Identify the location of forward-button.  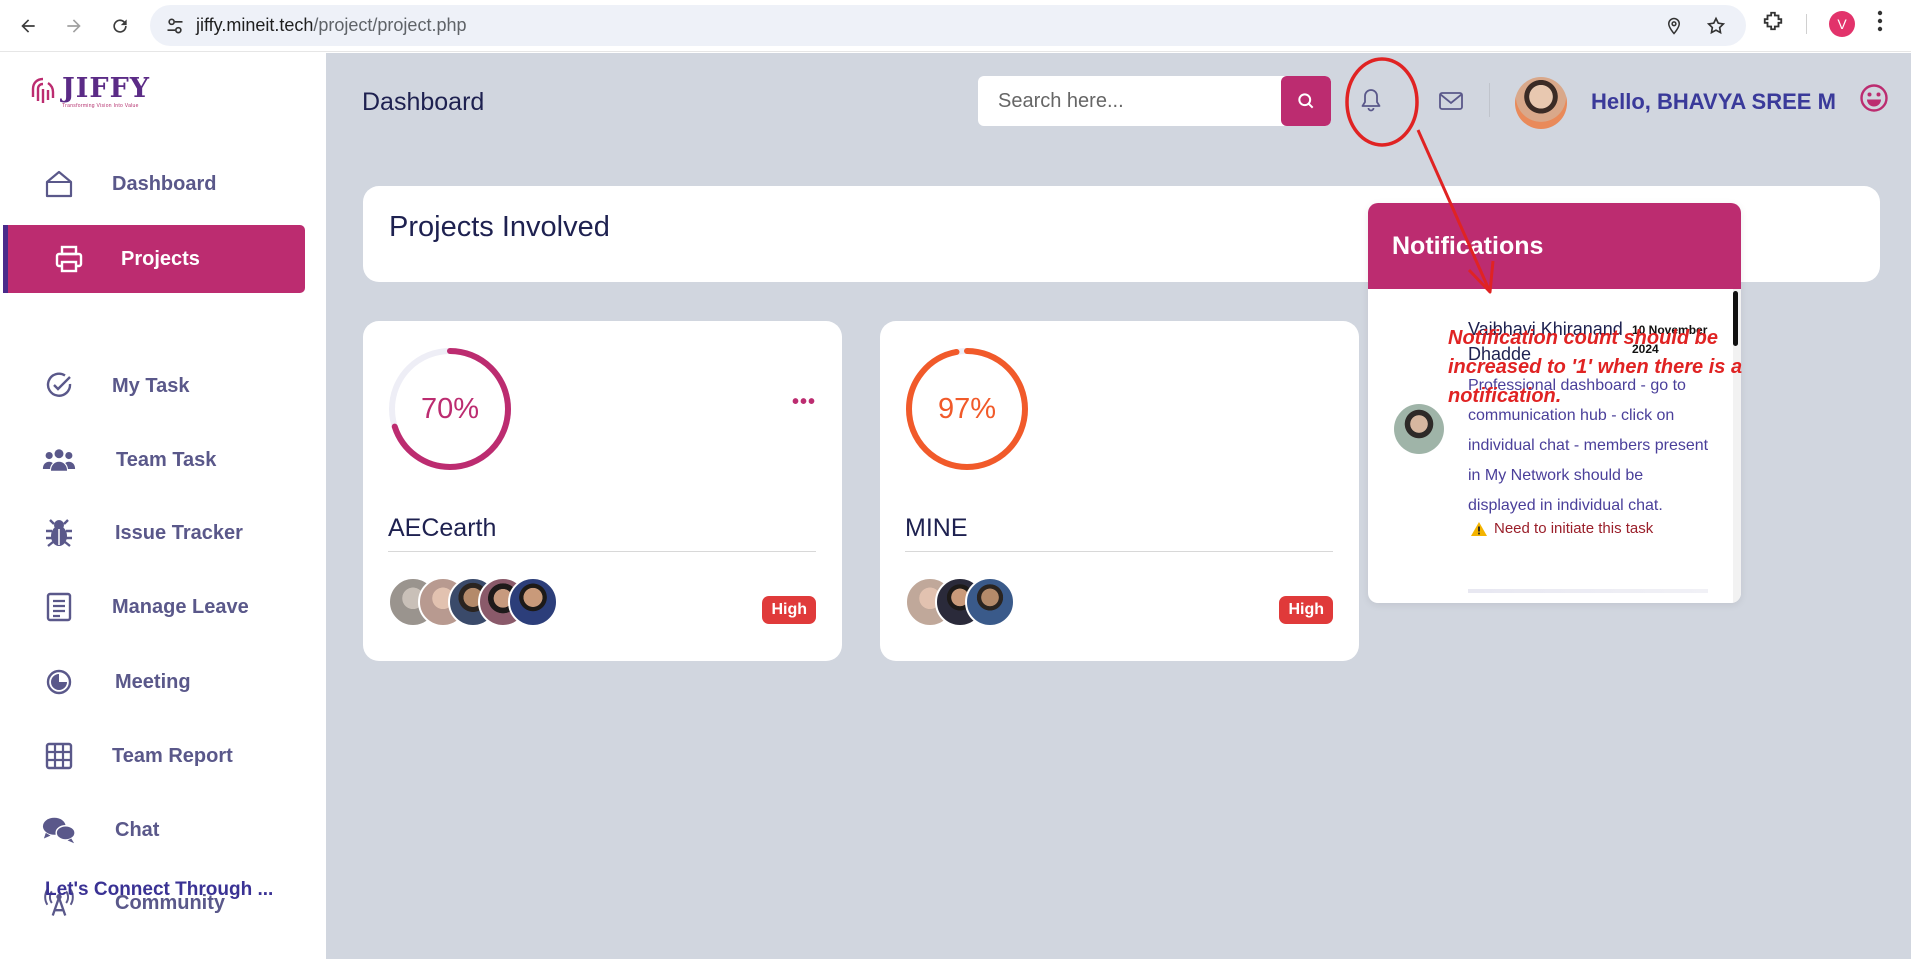
(74, 26).